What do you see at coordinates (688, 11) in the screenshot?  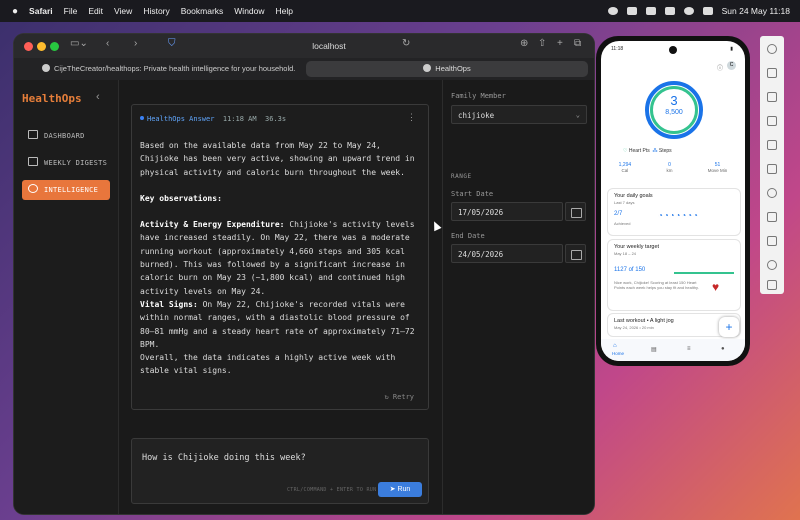 I see `wifi-icon` at bounding box center [688, 11].